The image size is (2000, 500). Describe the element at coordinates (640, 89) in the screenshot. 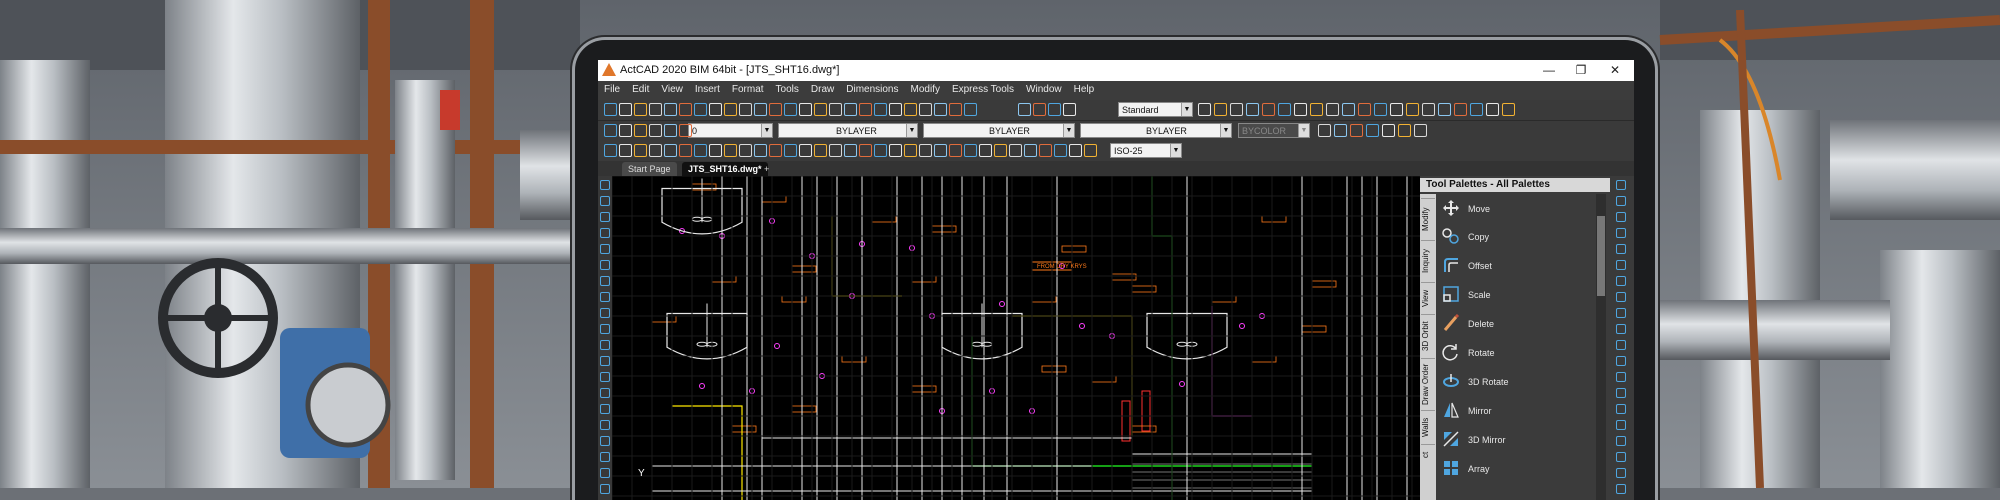

I see `menu-edit: Edit` at that location.